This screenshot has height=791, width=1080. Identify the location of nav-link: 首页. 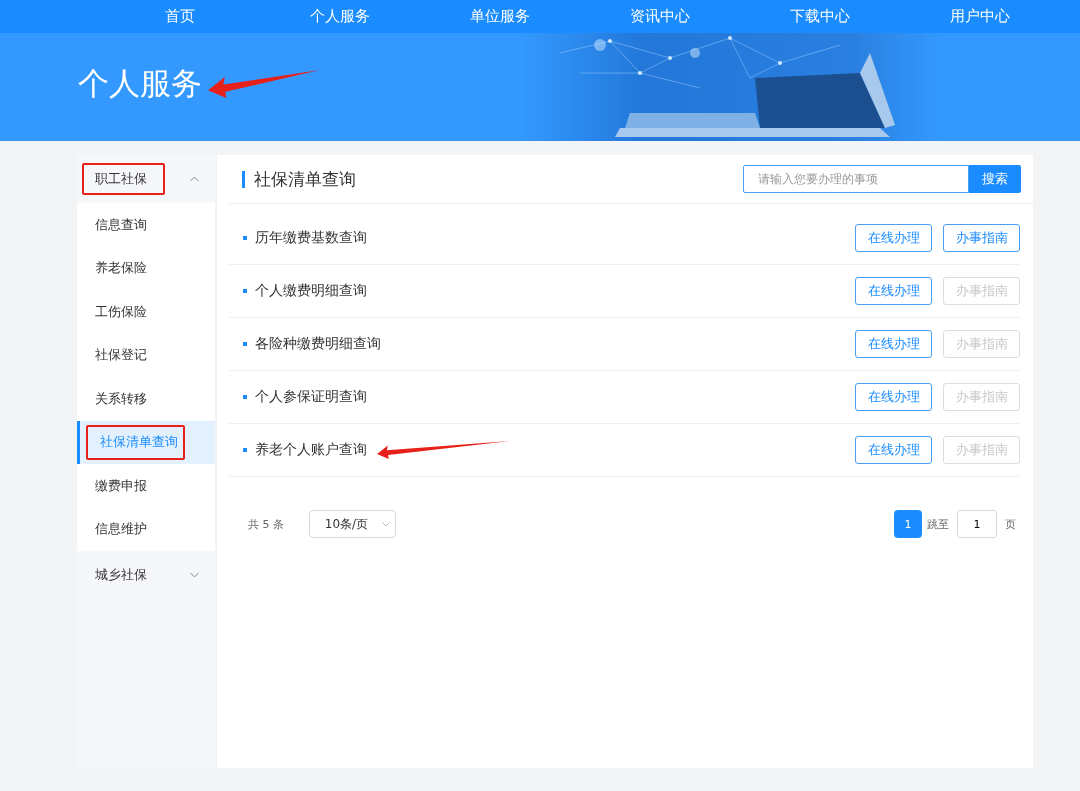
(180, 16).